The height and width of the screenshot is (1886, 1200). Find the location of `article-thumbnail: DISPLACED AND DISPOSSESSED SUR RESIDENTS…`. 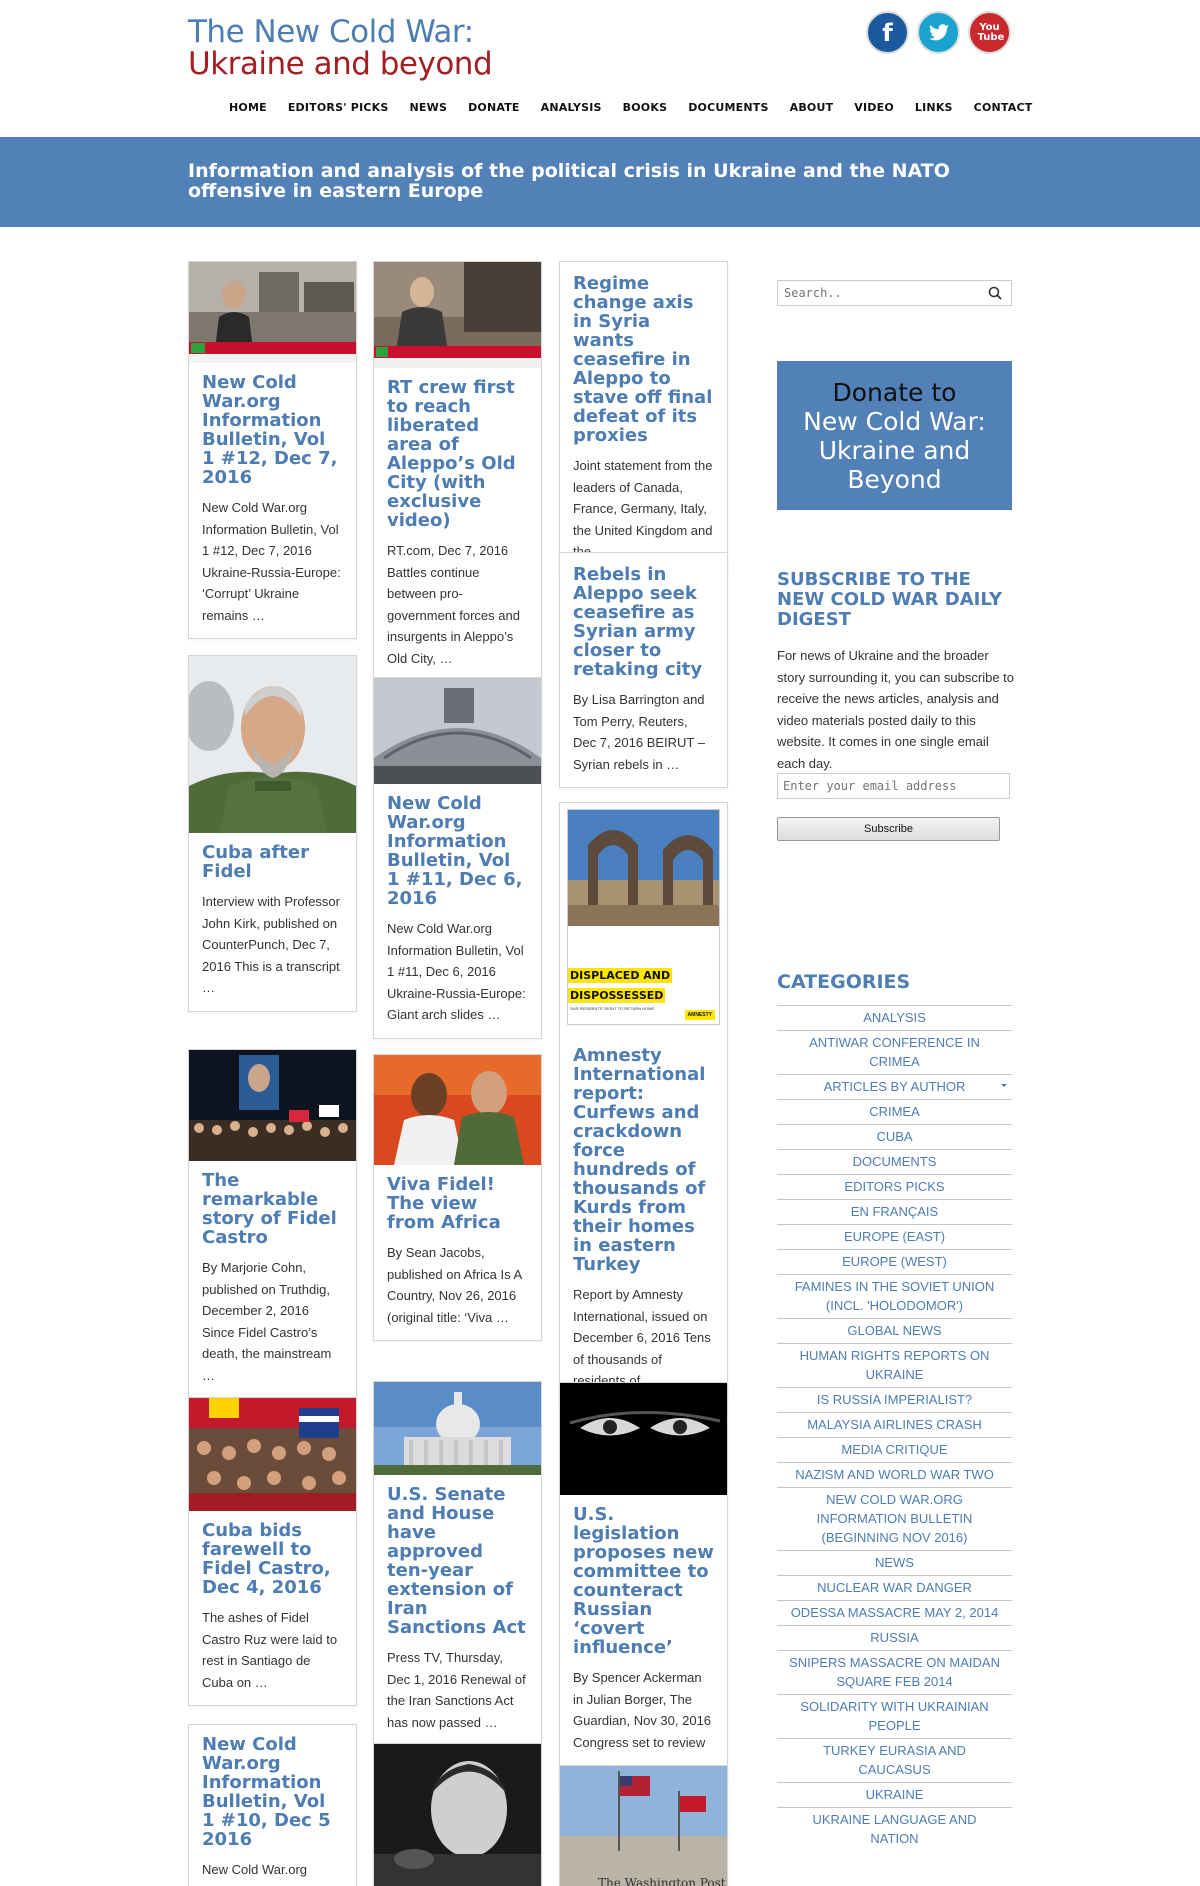

article-thumbnail: DISPLACED AND DISPOSSESSED SUR RESIDENTS… is located at coordinates (643, 919).